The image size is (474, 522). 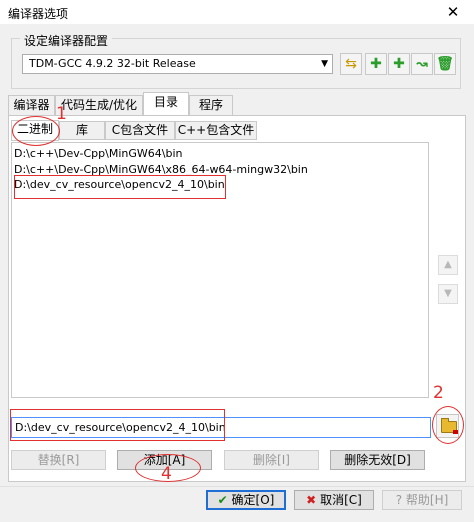 I want to click on annotation-number-2: 2, so click(x=438, y=393).